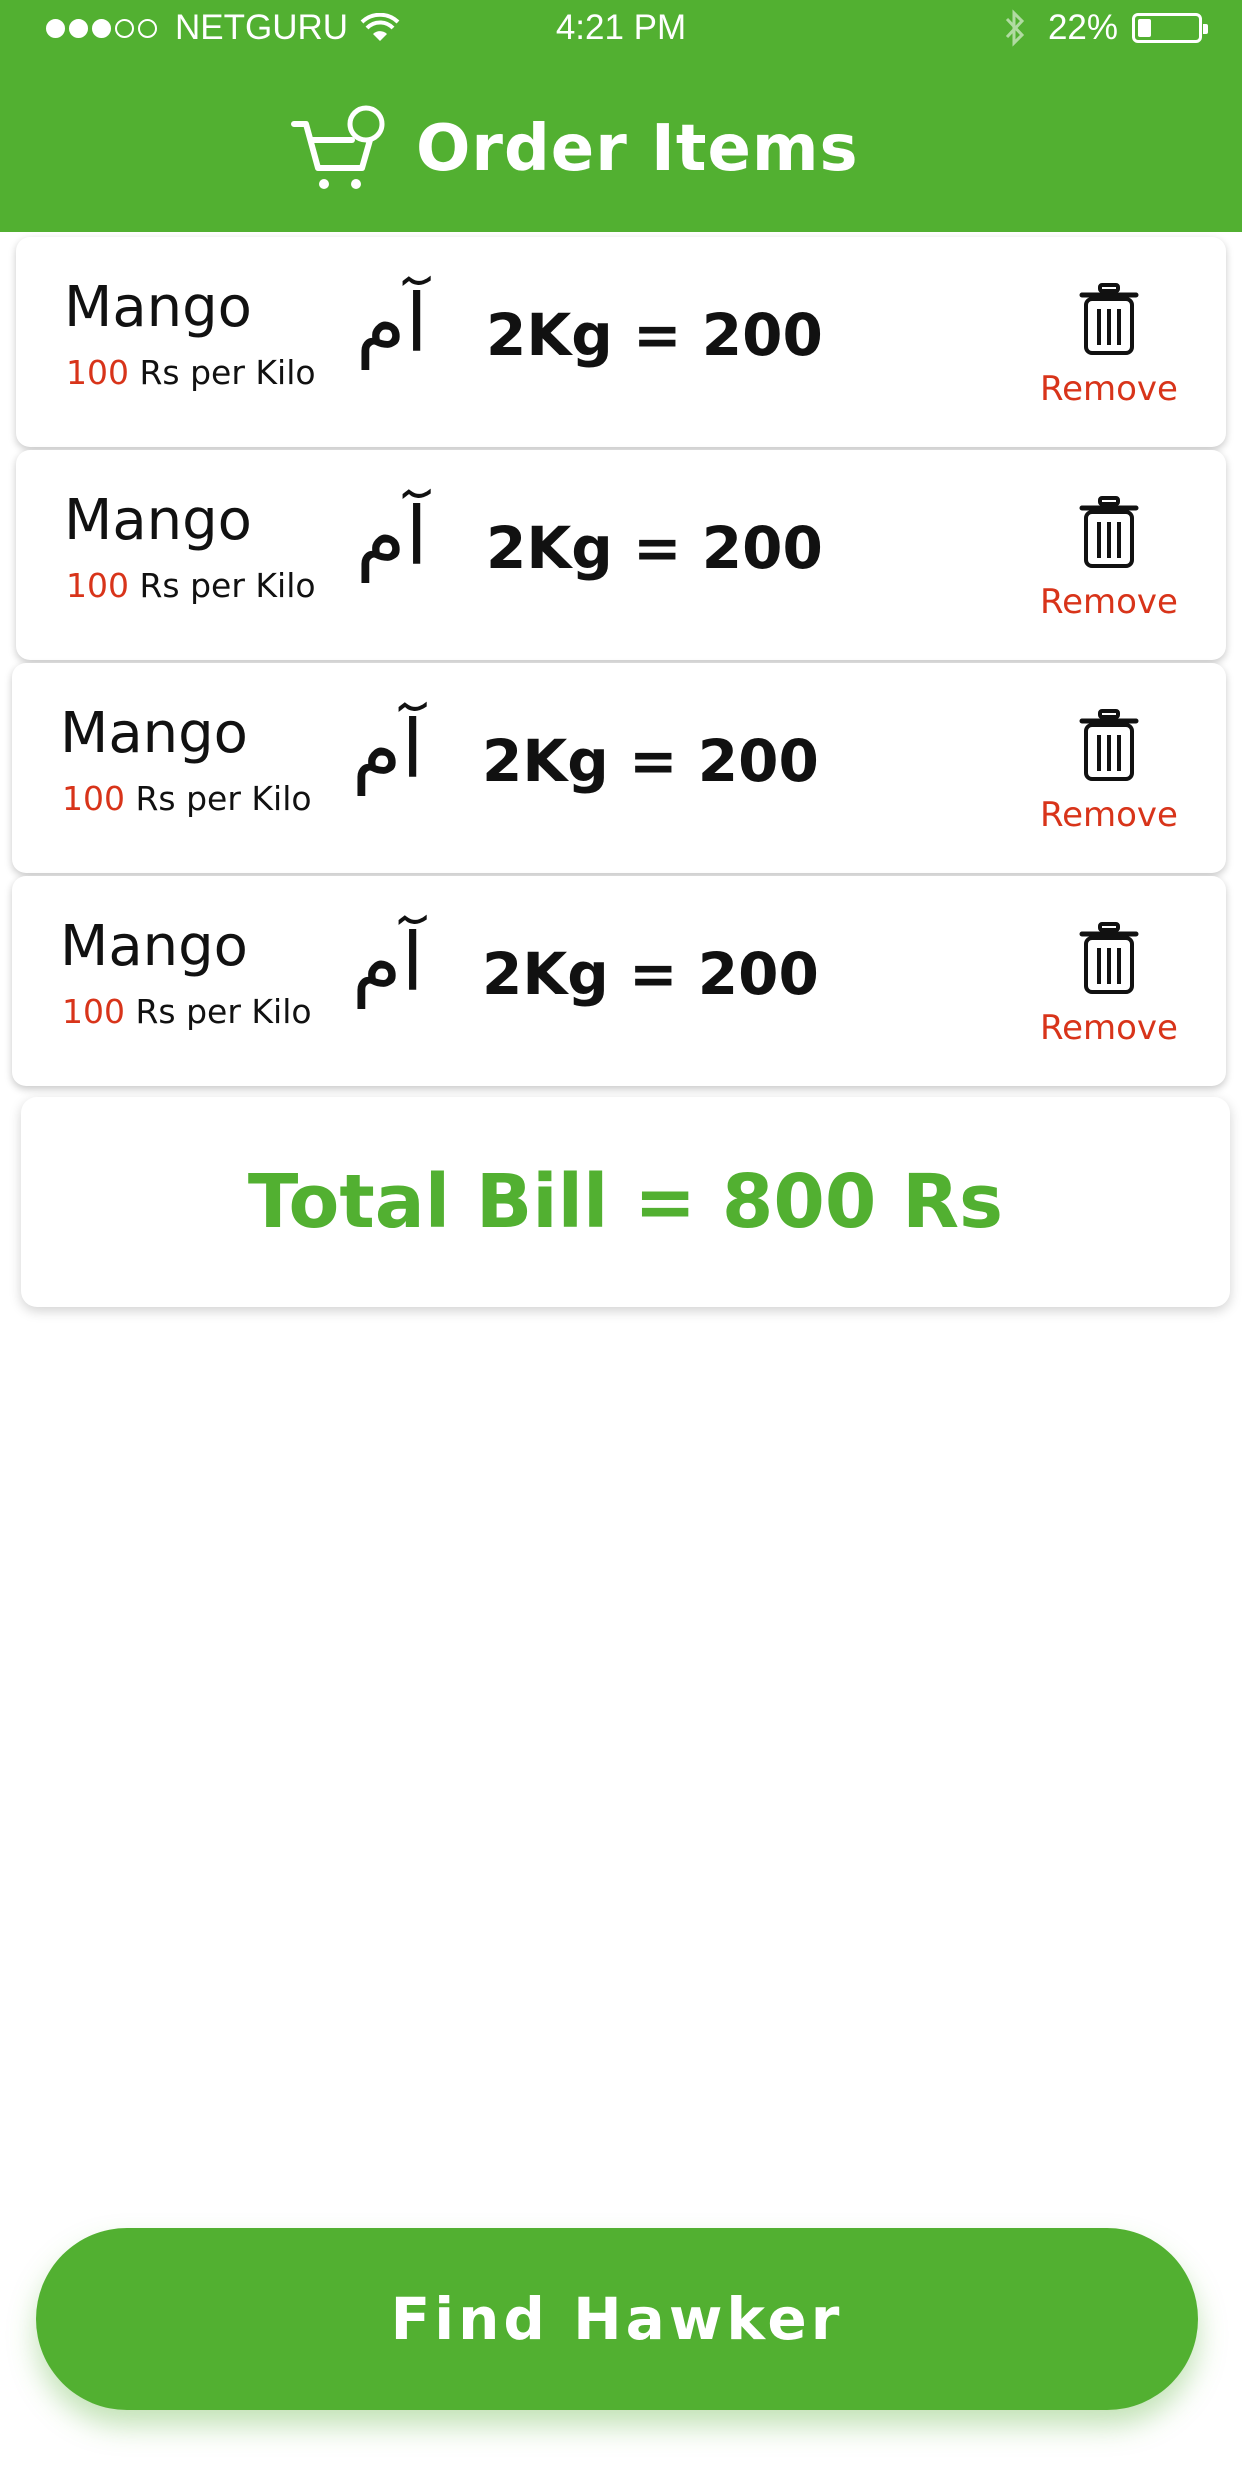  Describe the element at coordinates (637, 149) in the screenshot. I see `page-title: Order Items` at that location.